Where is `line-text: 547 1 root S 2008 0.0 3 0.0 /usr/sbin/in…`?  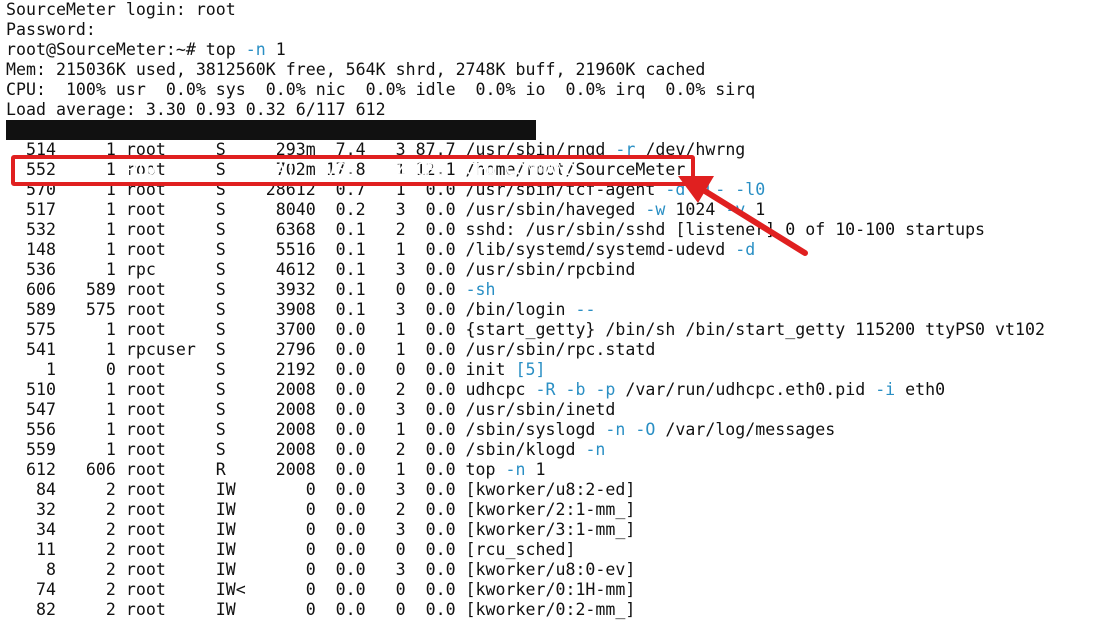 line-text: 547 1 root S 2008 0.0 3 0.0 /usr/sbin/in… is located at coordinates (311, 409).